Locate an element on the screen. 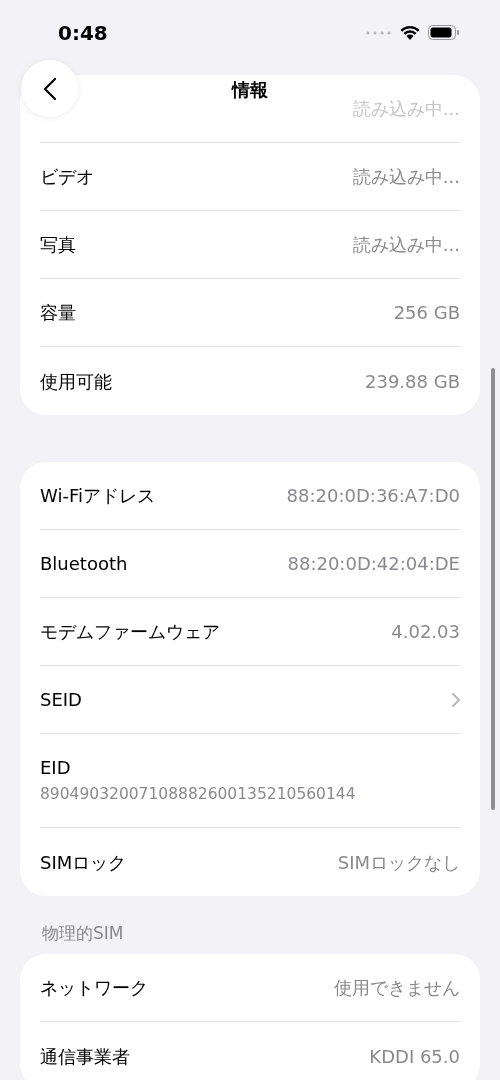 The image size is (500, 1080). row-value: 使用できません is located at coordinates (397, 988).